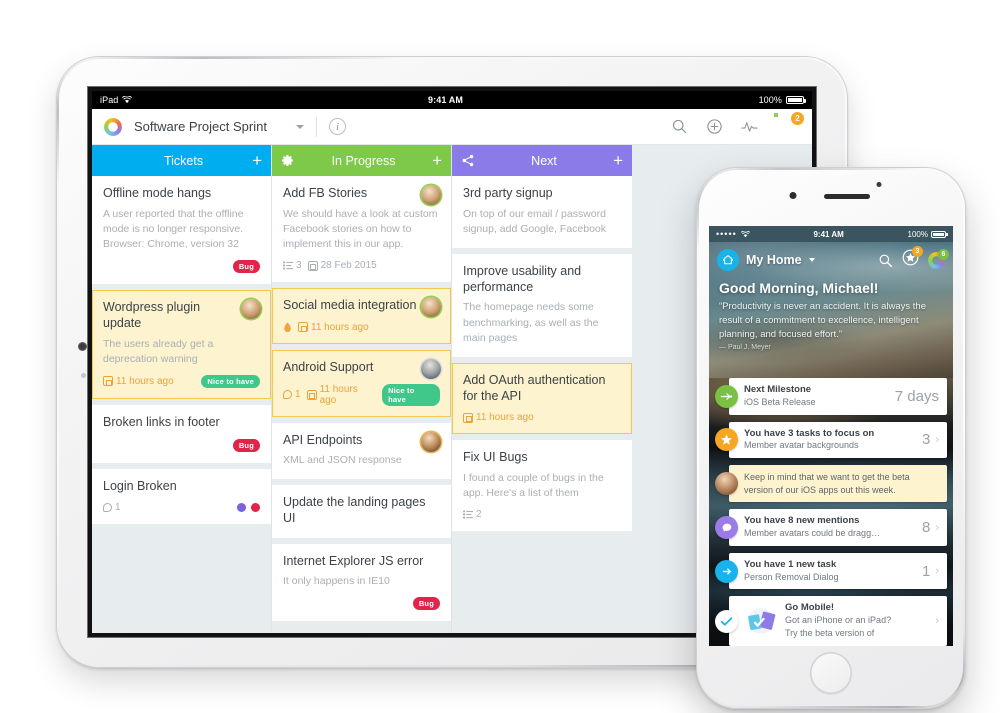  Describe the element at coordinates (340, 327) in the screenshot. I see `card-meta-text: 11 hours ago` at that location.